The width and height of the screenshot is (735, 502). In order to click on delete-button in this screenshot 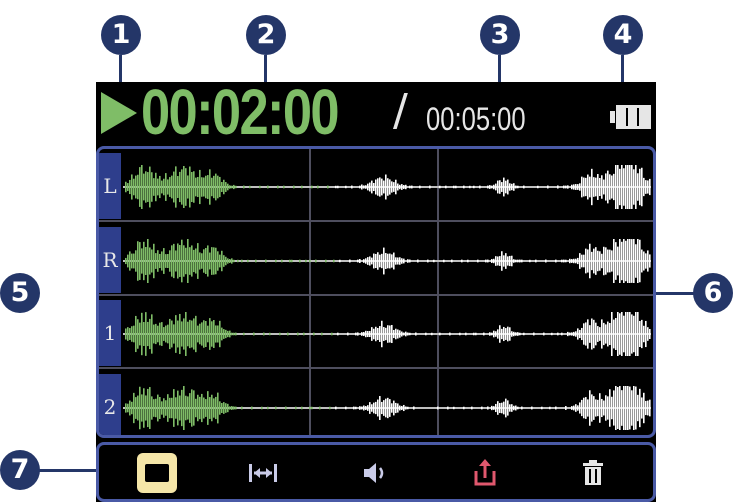, I will do `click(593, 473)`.